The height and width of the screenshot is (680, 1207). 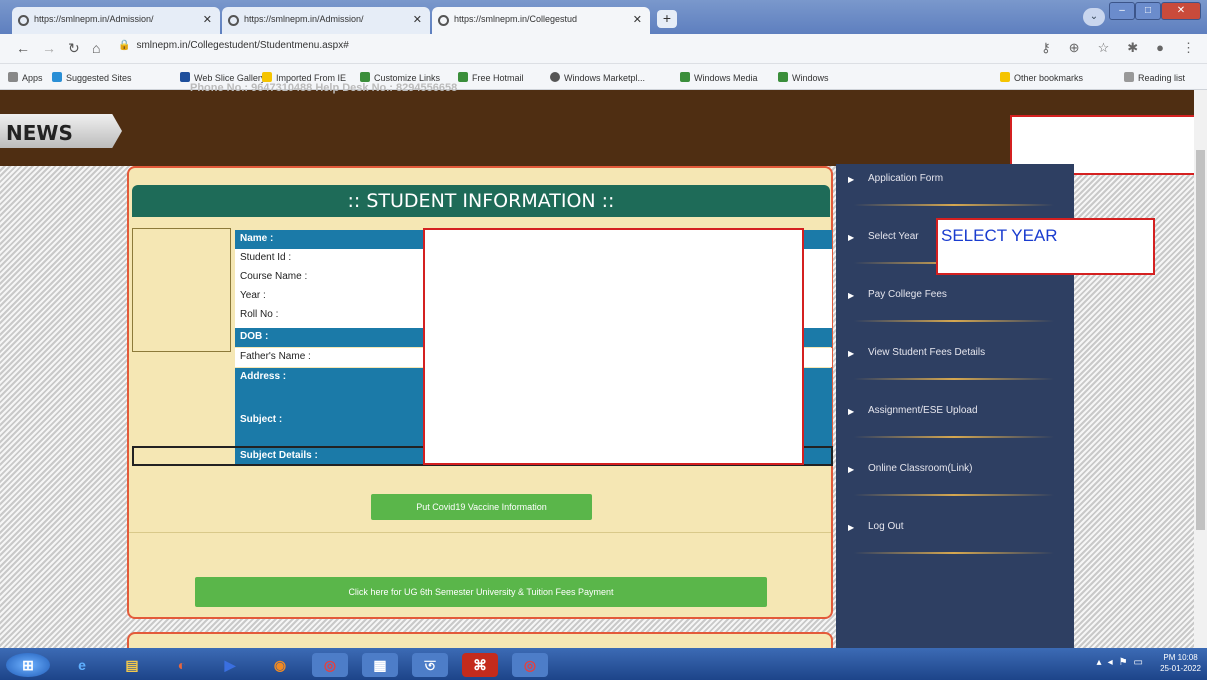 I want to click on windows-icon: ⊞, so click(x=28, y=665).